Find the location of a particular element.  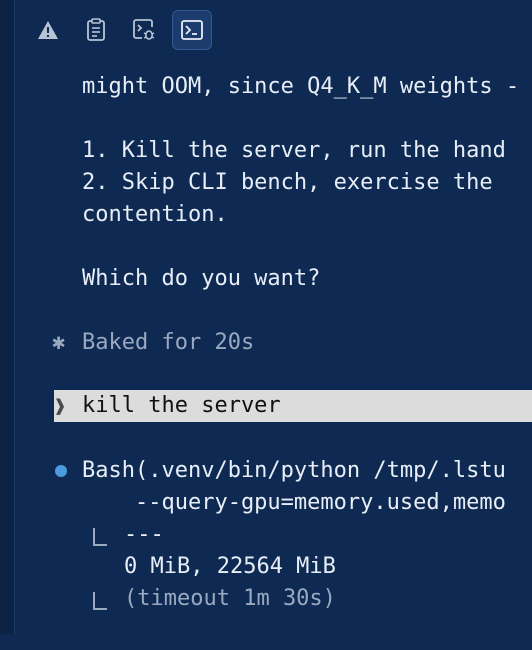

user-prompt-text: kill the server is located at coordinates (181, 405).